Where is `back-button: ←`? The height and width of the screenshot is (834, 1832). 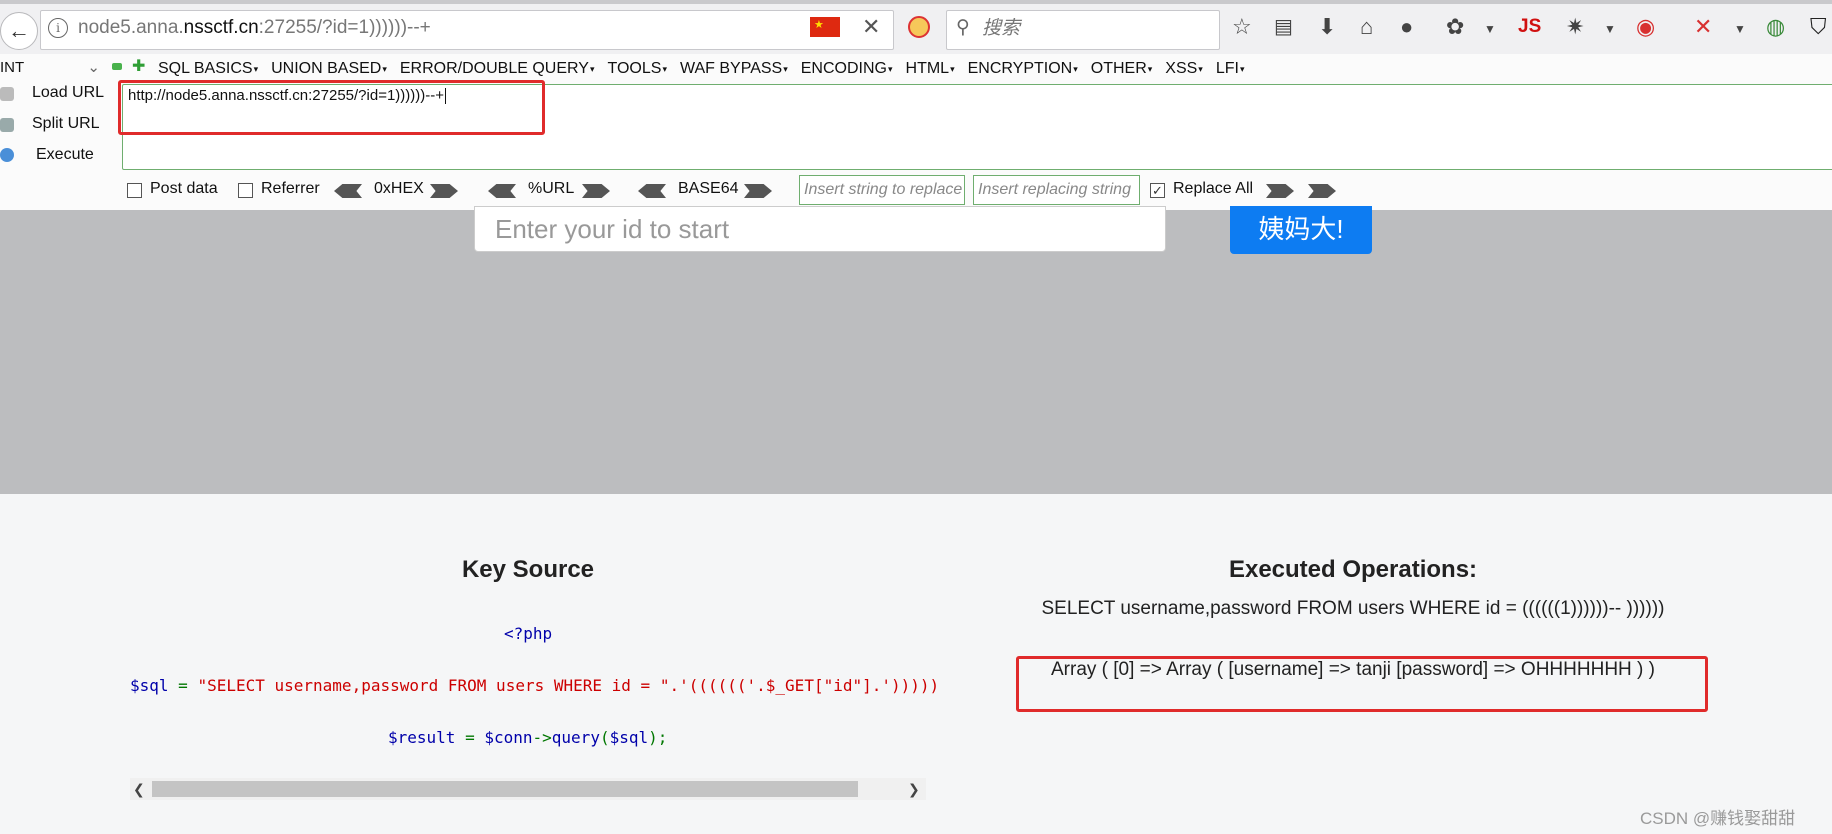 back-button: ← is located at coordinates (19, 31).